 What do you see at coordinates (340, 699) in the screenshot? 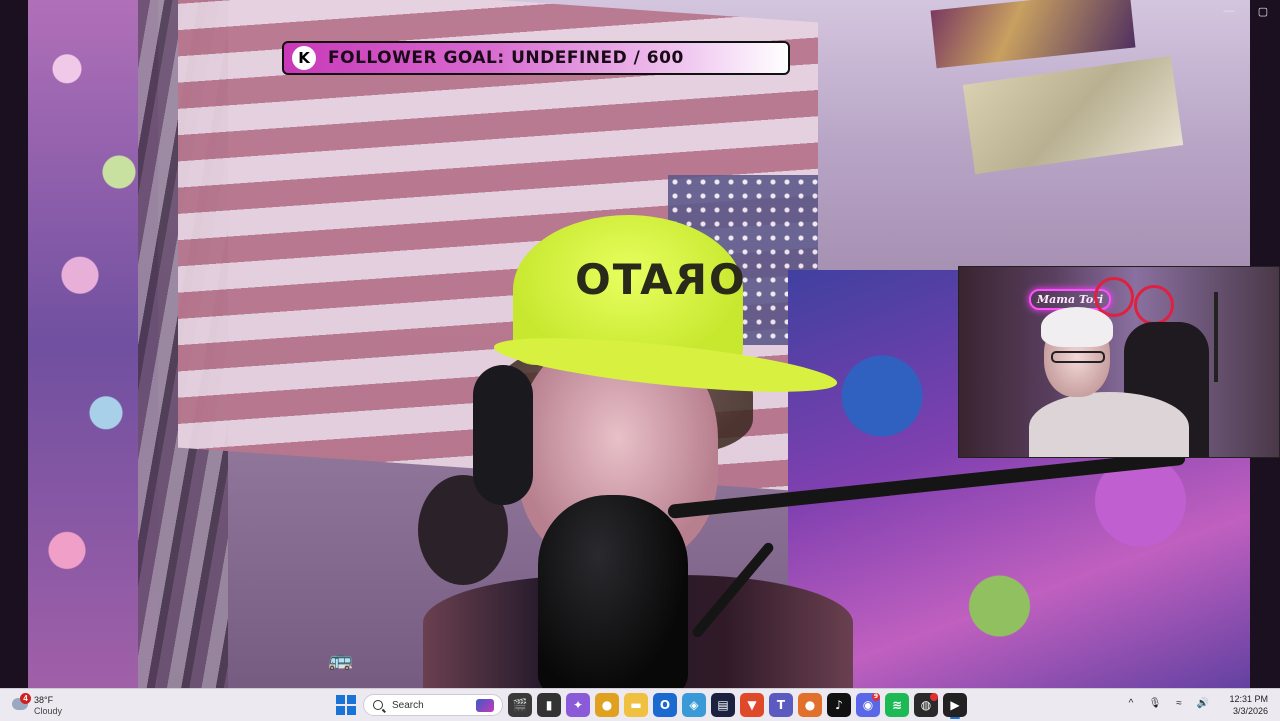
I see `windows-logo-icon` at bounding box center [340, 699].